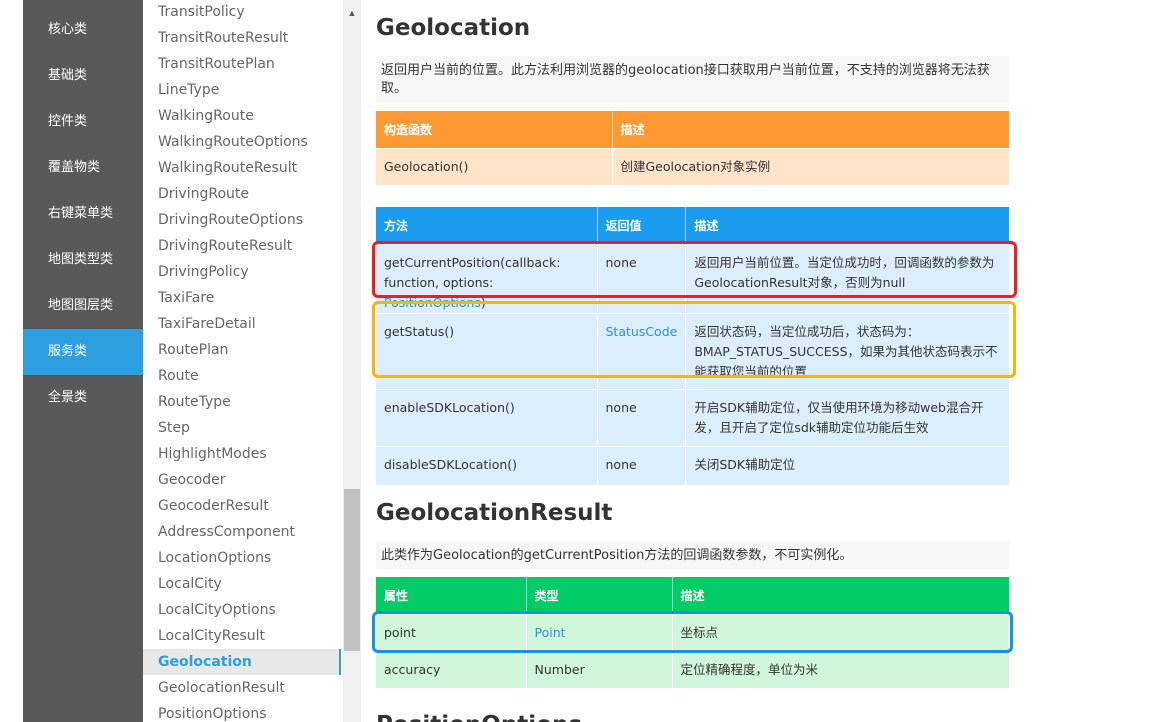 This screenshot has height=722, width=1160. I want to click on class-list-item: TransitRouteResult, so click(242, 38).